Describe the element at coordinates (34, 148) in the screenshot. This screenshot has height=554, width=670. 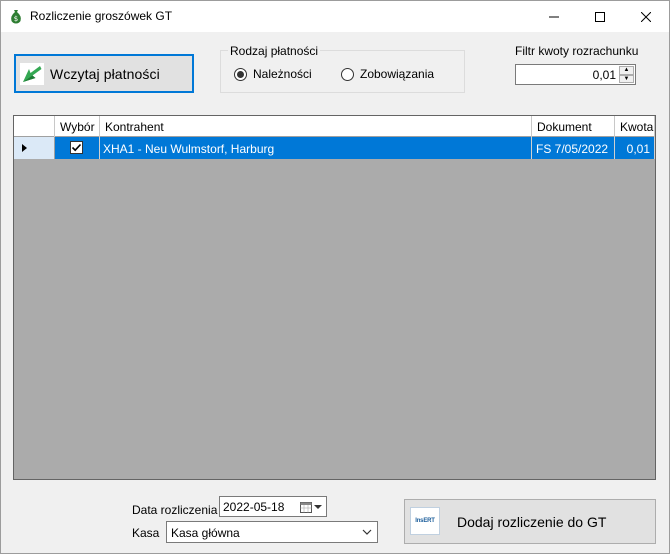
I see `row-header` at that location.